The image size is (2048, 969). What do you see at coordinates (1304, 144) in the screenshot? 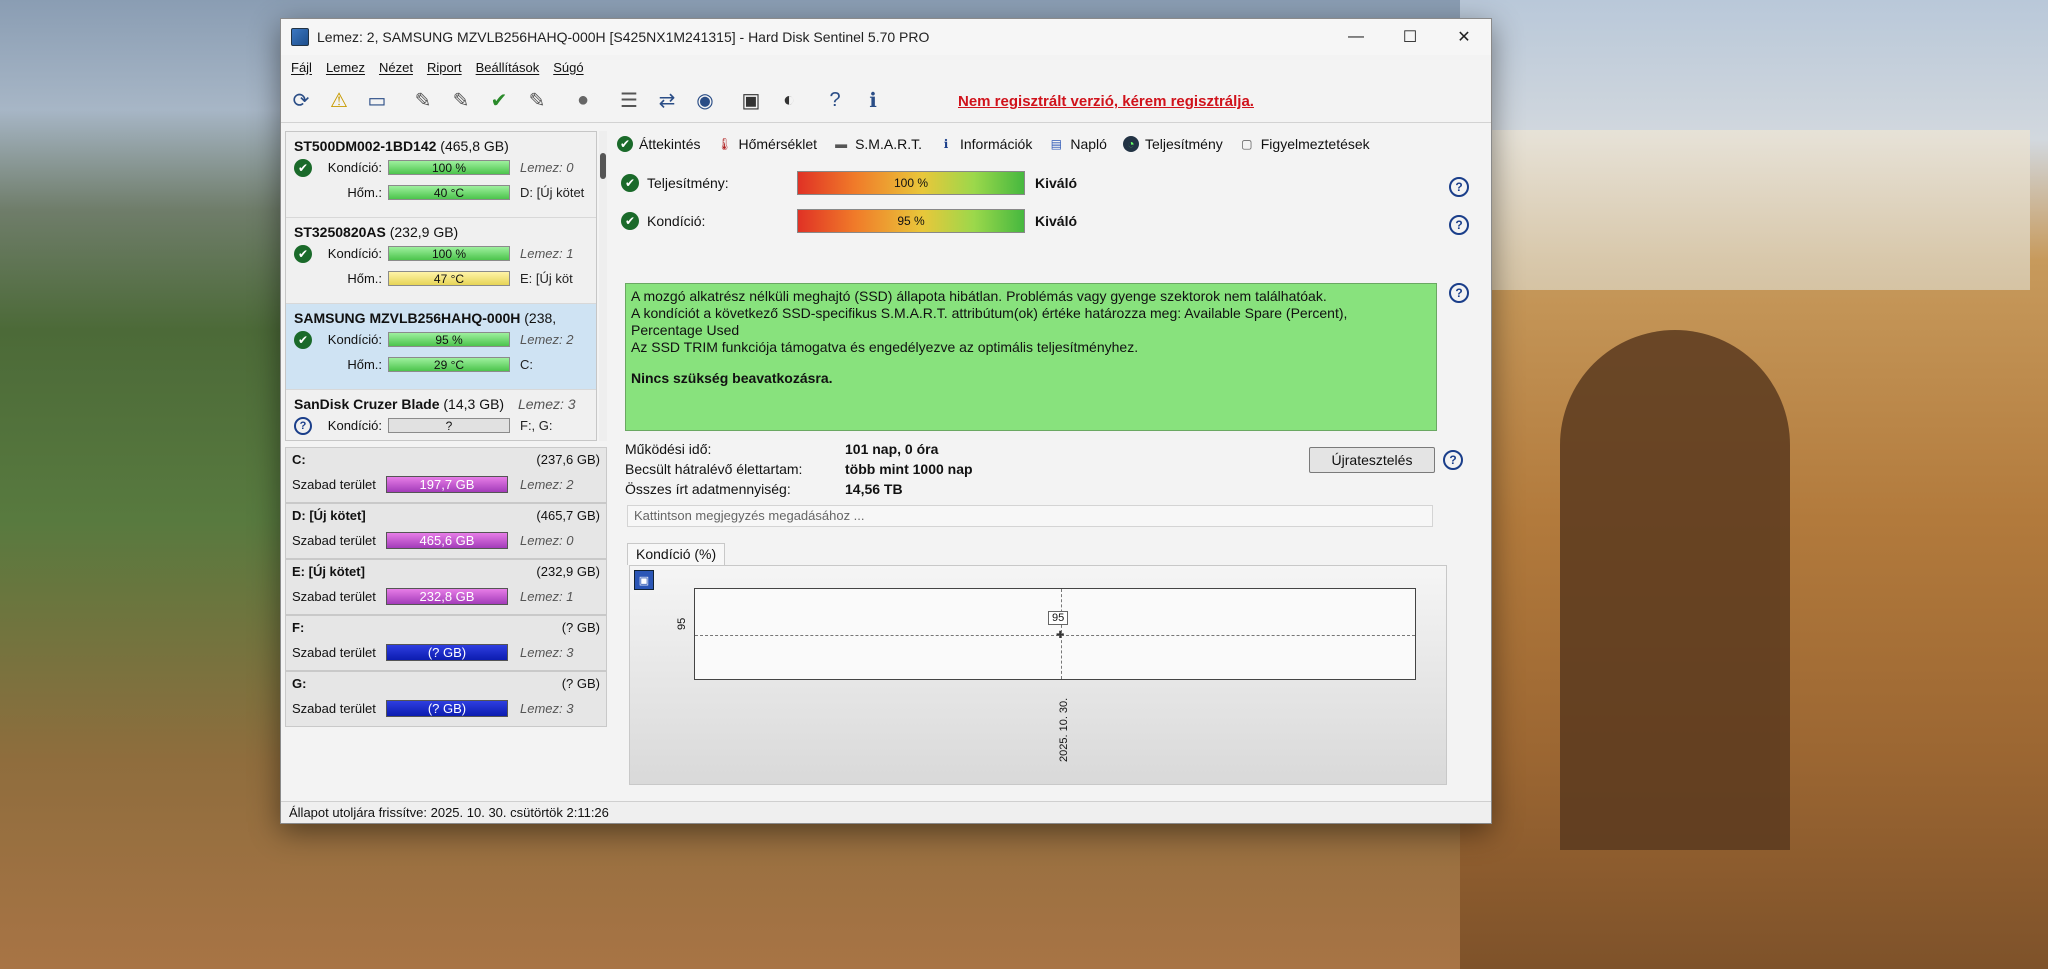
I see `tab-alerts: ▢ Figyelmeztetések` at bounding box center [1304, 144].